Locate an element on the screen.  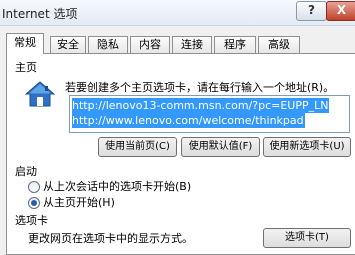
home-page-url-line: http://www.lenovo.com/welcome/thinkpad is located at coordinates (188, 120).